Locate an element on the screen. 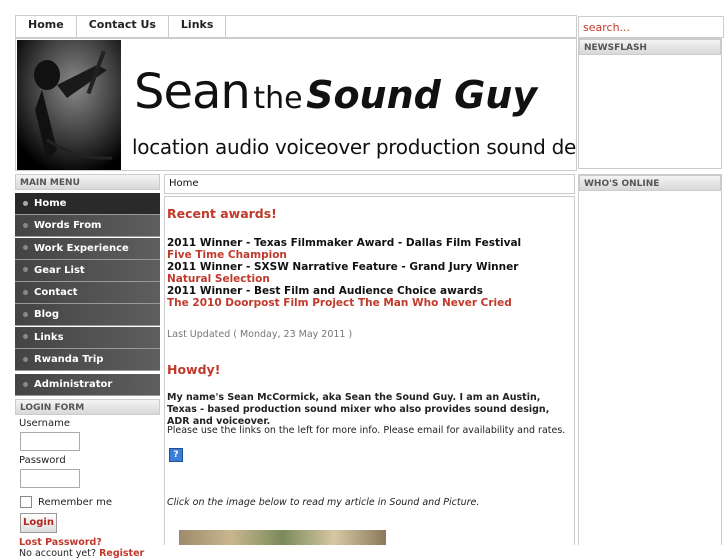 This screenshot has height=559, width=727. sound-guy-silhouette-icon is located at coordinates (69, 105).